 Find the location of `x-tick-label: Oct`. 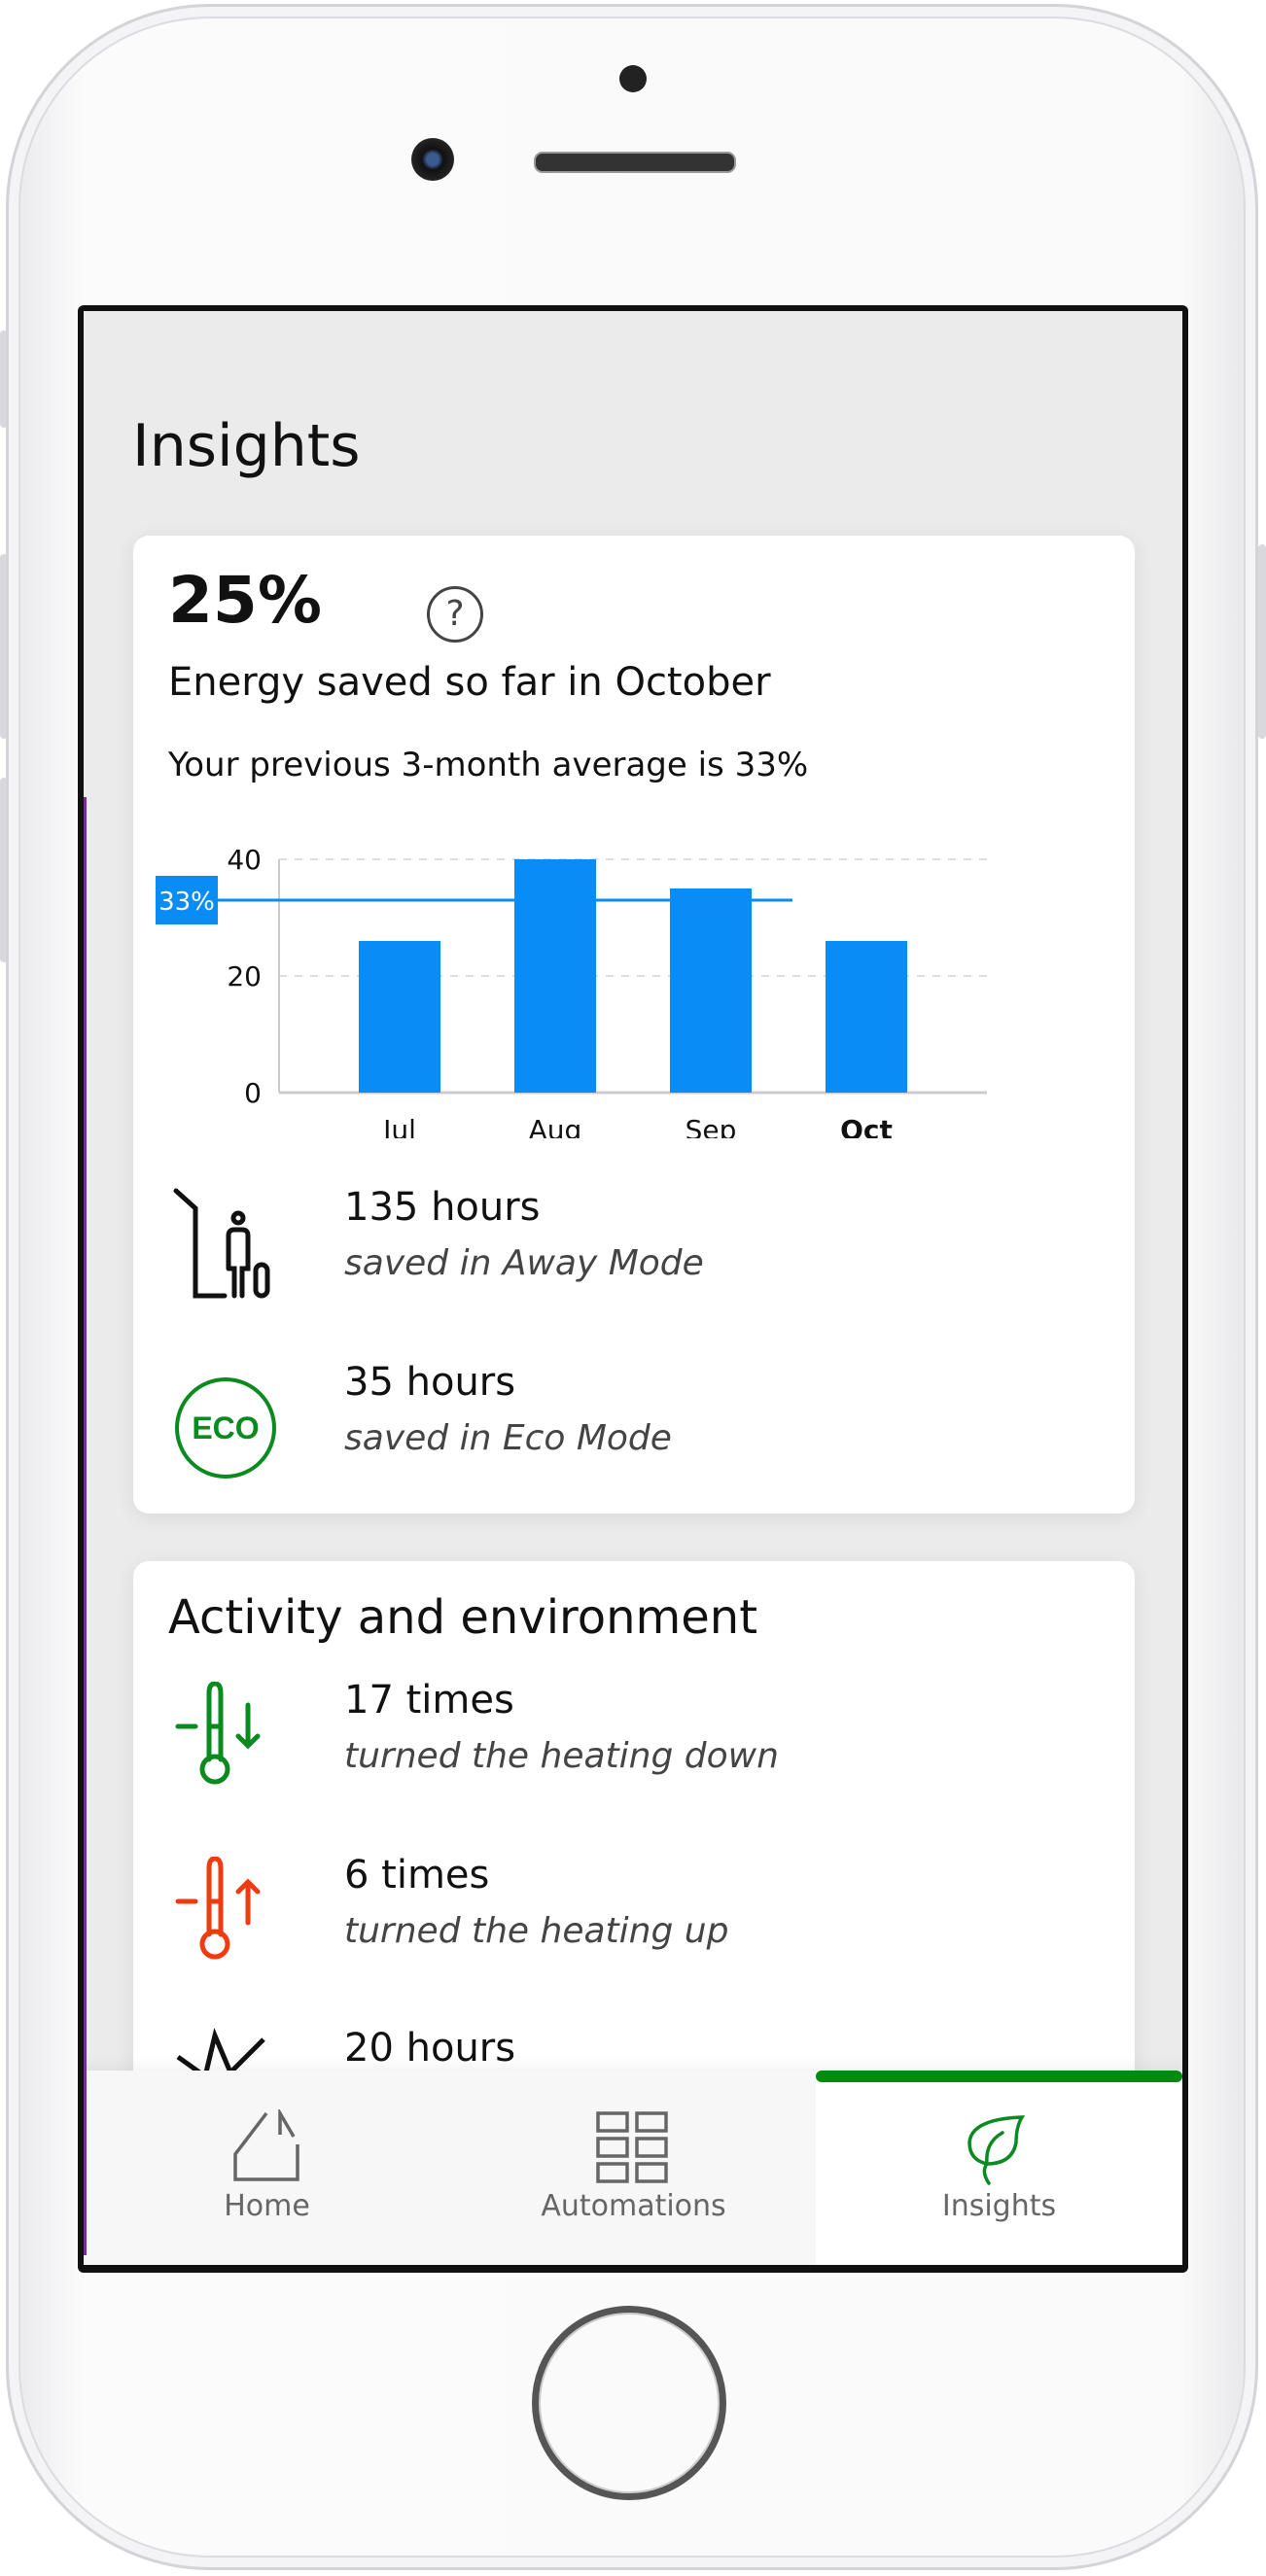

x-tick-label: Oct is located at coordinates (866, 1126).